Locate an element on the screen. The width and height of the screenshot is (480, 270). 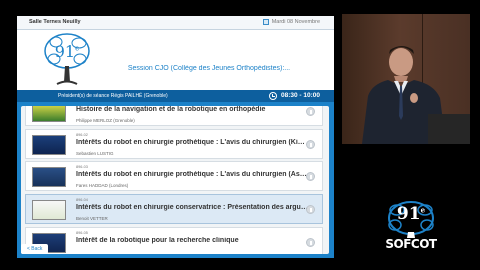
session-time: 08:30 - 10:00 is located at coordinates (294, 95).